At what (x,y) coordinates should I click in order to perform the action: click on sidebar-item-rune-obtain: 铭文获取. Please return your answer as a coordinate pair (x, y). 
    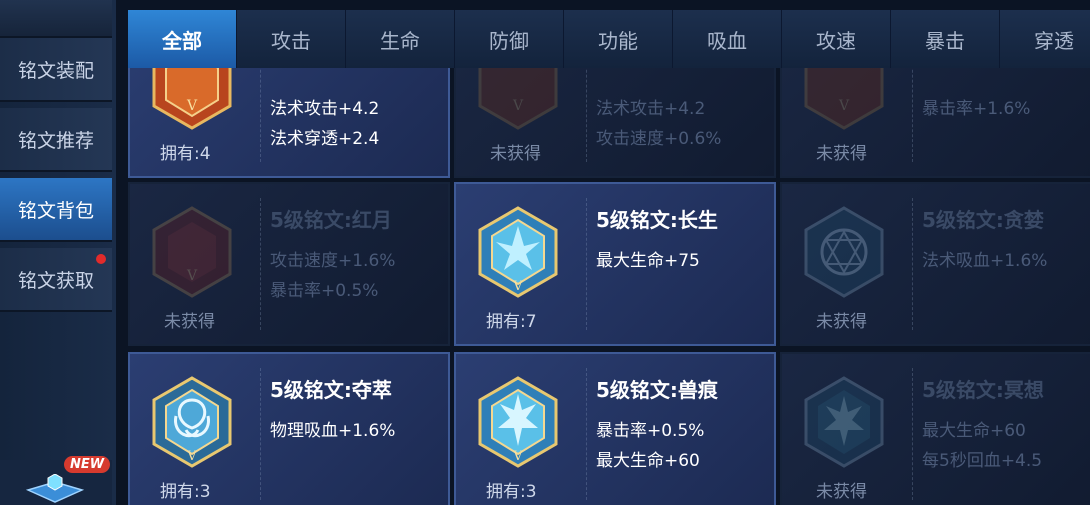
    Looking at the image, I should click on (56, 280).